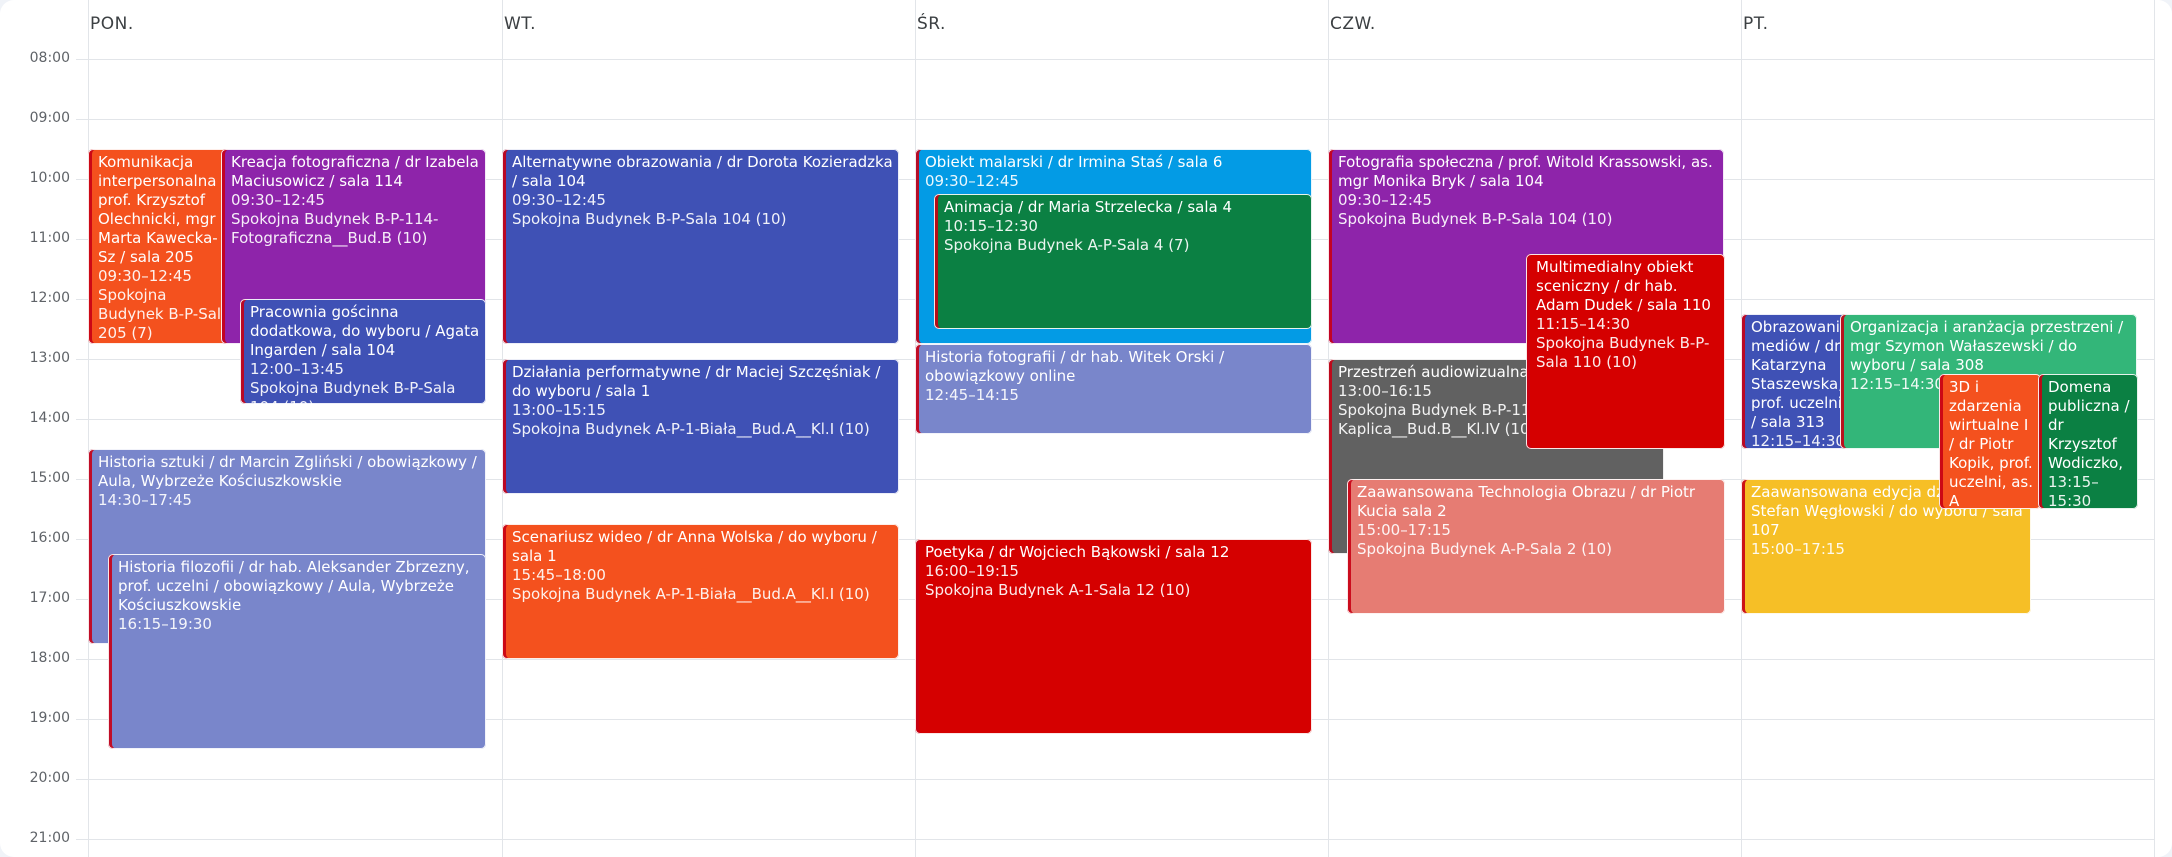  I want to click on event-location: Spokojna Budynek A-P-Sala 4 (7), so click(1067, 245).